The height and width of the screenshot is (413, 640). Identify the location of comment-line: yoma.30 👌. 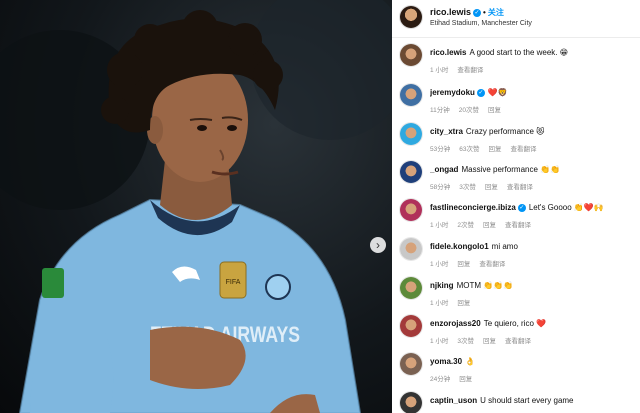
(532, 361).